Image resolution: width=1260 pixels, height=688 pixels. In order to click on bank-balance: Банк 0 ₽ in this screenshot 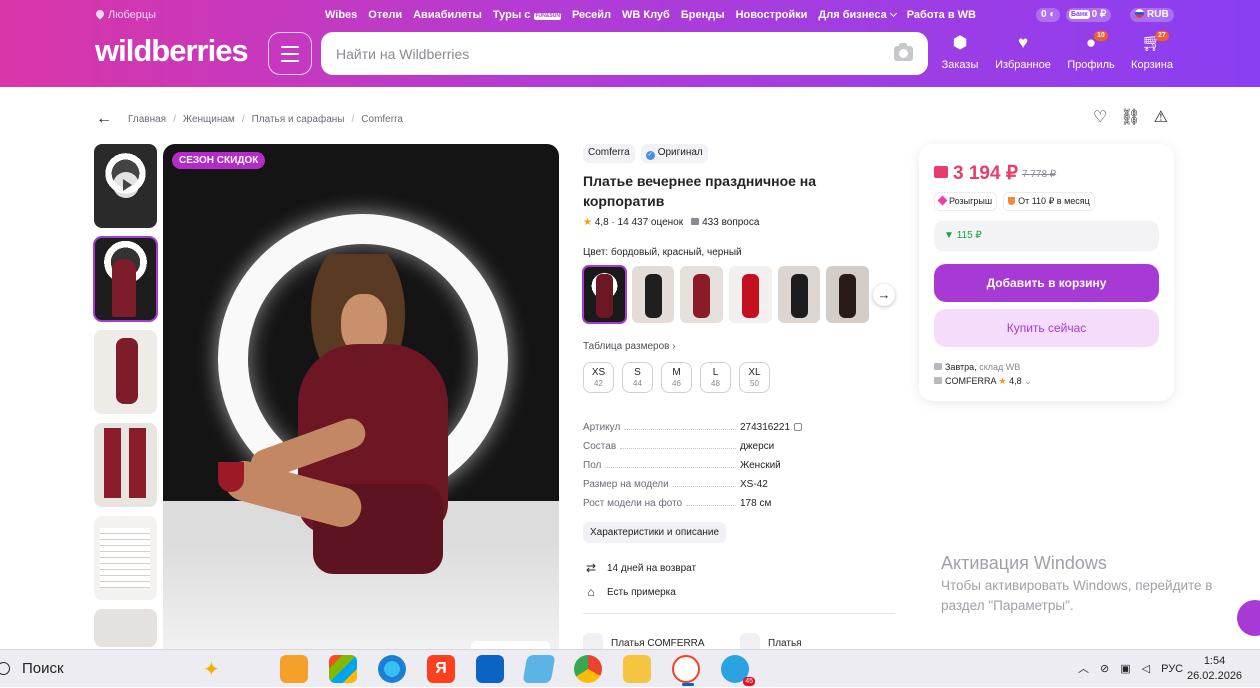, I will do `click(1089, 15)`.